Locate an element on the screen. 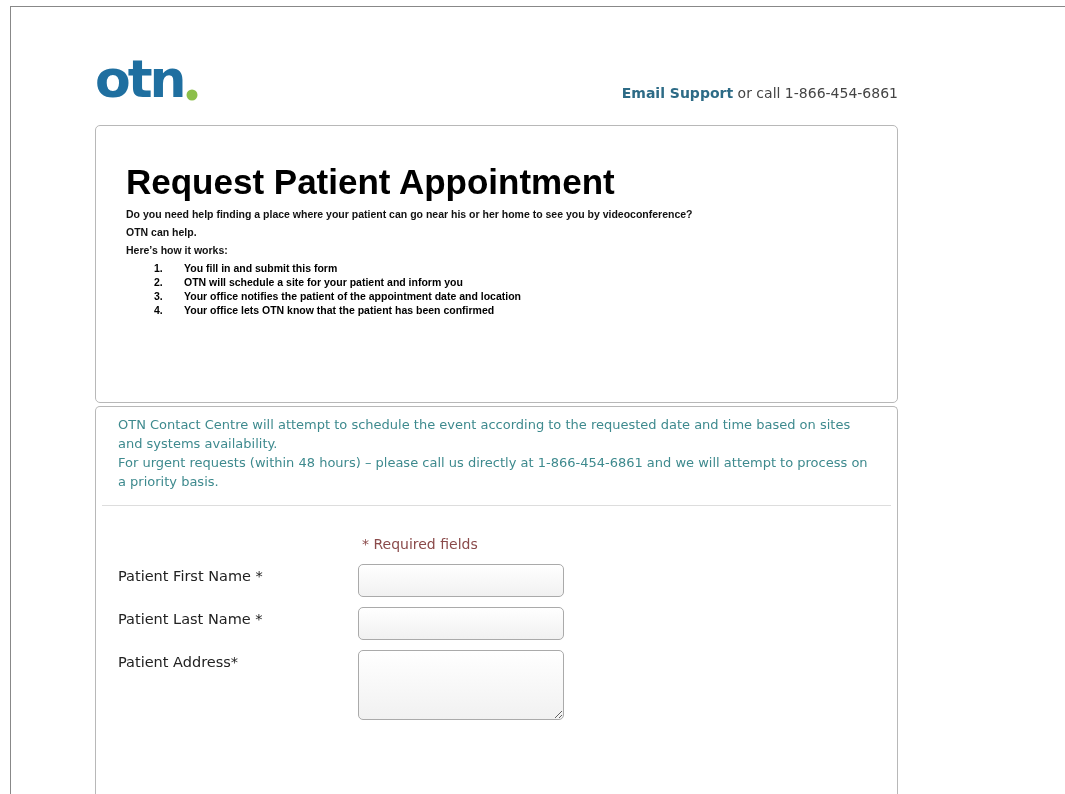 This screenshot has height=794, width=1065. field-label: Patient Address* is located at coordinates (179, 662).